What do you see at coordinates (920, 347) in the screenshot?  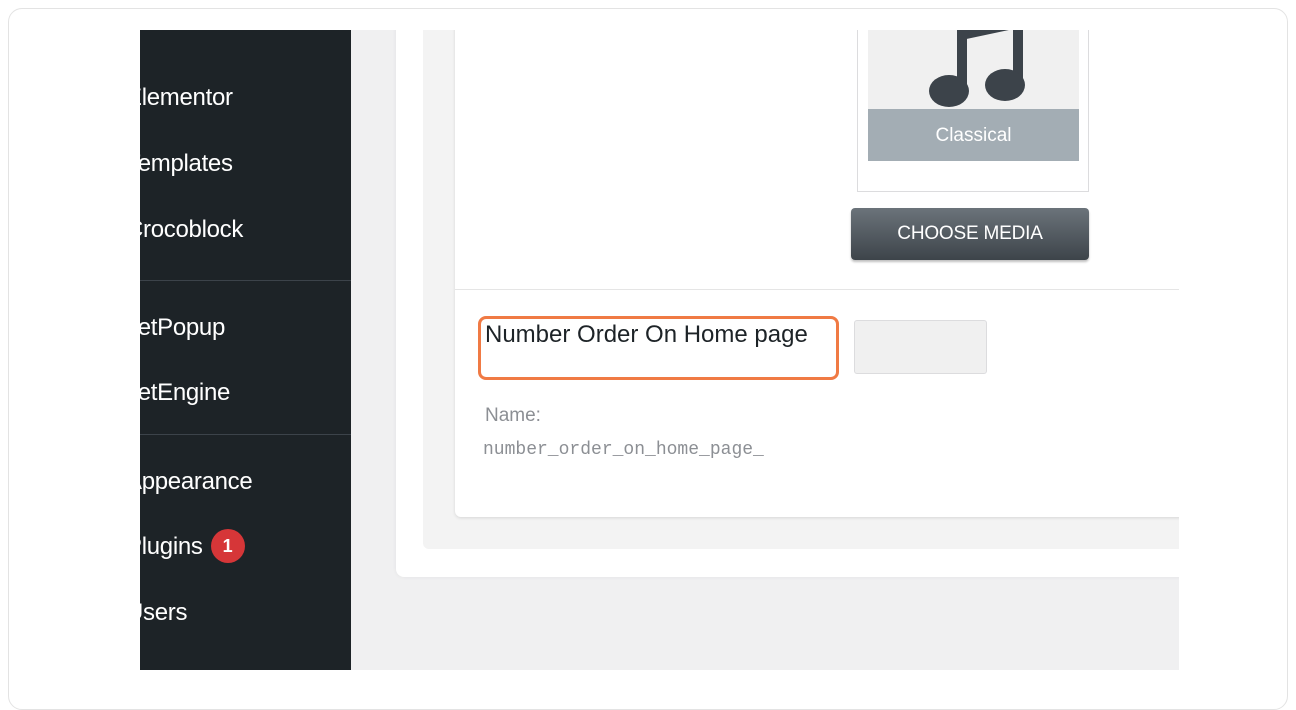 I see `number-order-input` at bounding box center [920, 347].